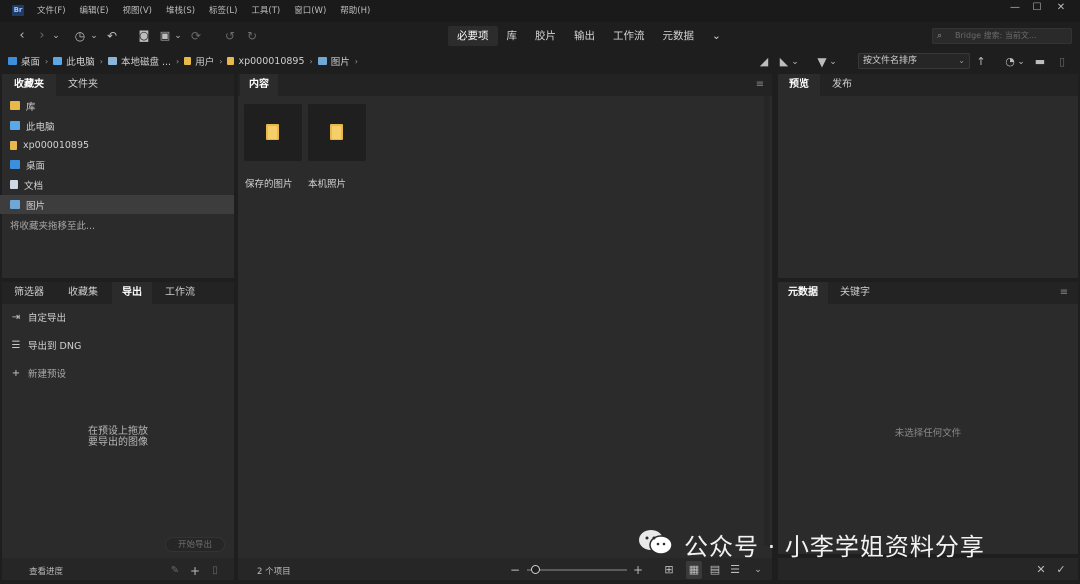 This screenshot has width=1080, height=584. Describe the element at coordinates (144, 36) in the screenshot. I see `camera-import-icon: ◙` at that location.